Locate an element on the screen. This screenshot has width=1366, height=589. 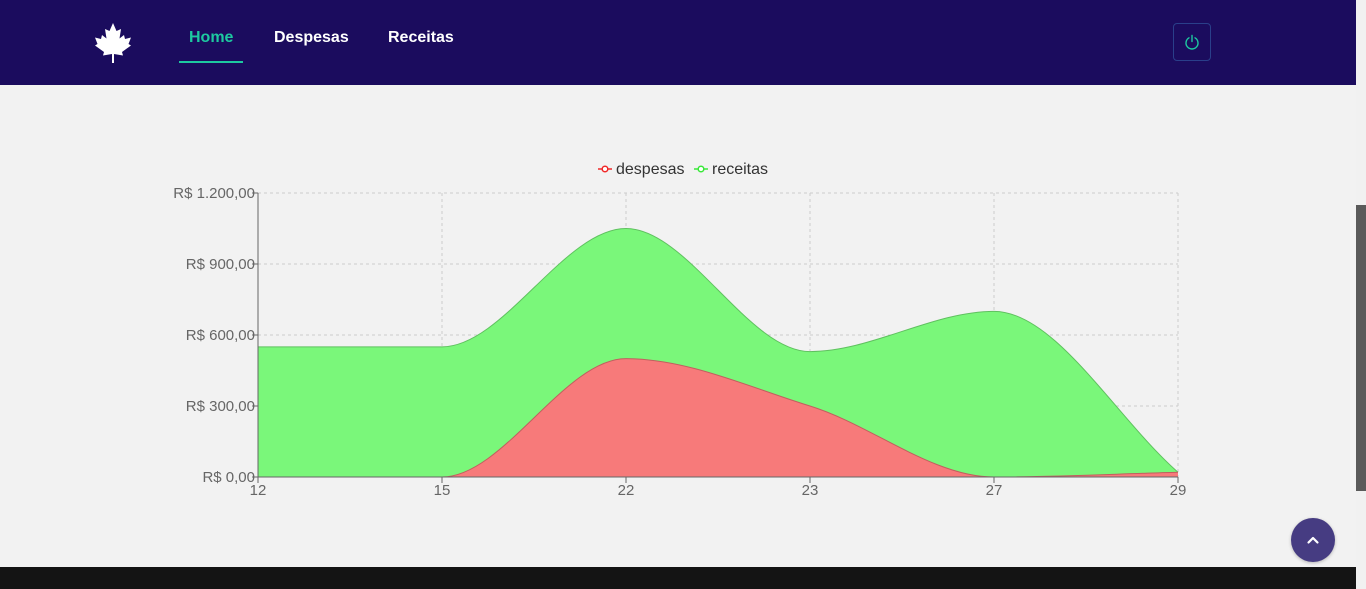
legend-label-despesas: despesas is located at coordinates (650, 169).